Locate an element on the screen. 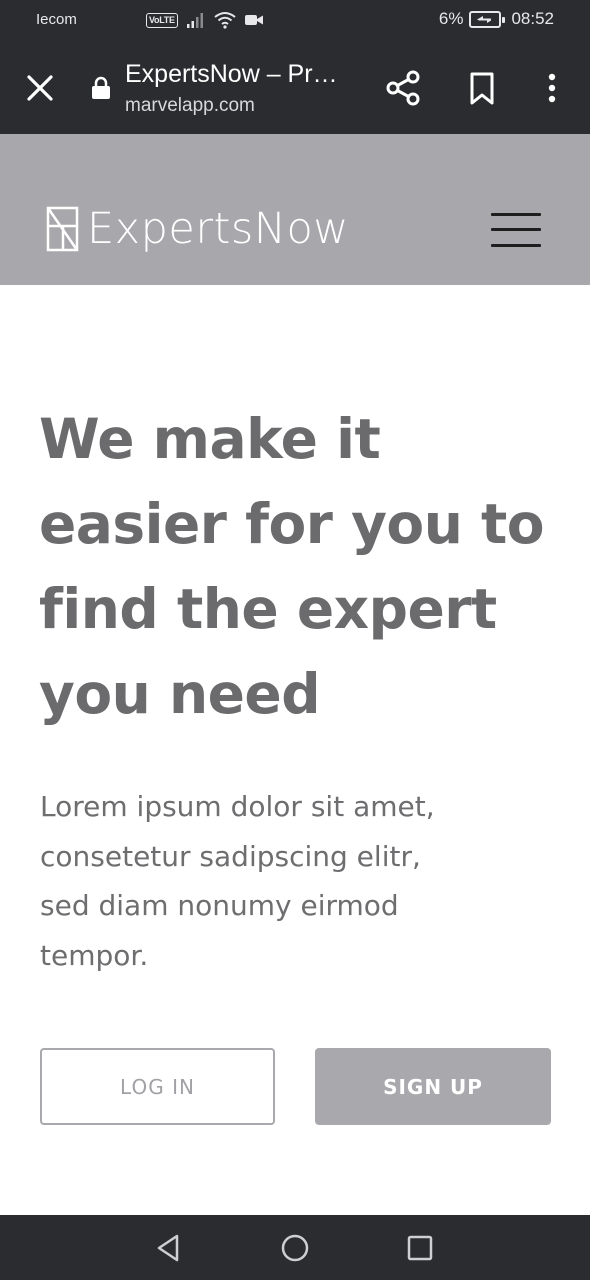 Image resolution: width=590 pixels, height=1280 pixels. logo-mark-icon is located at coordinates (62, 229).